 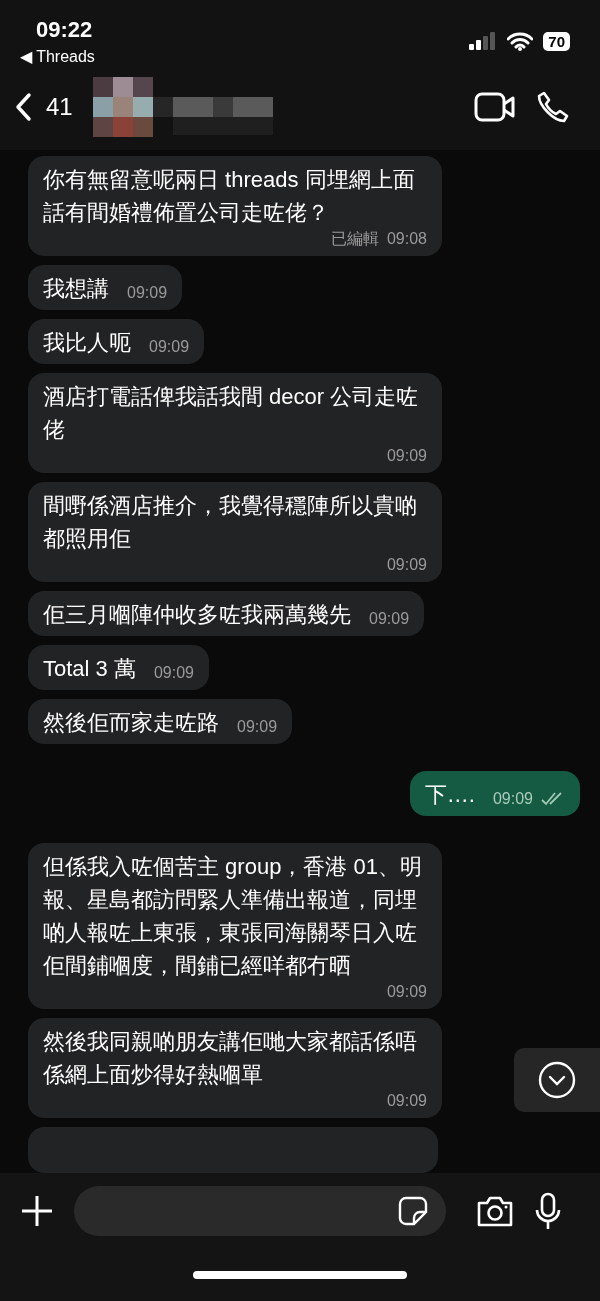 I want to click on sticker-icon, so click(x=413, y=1211).